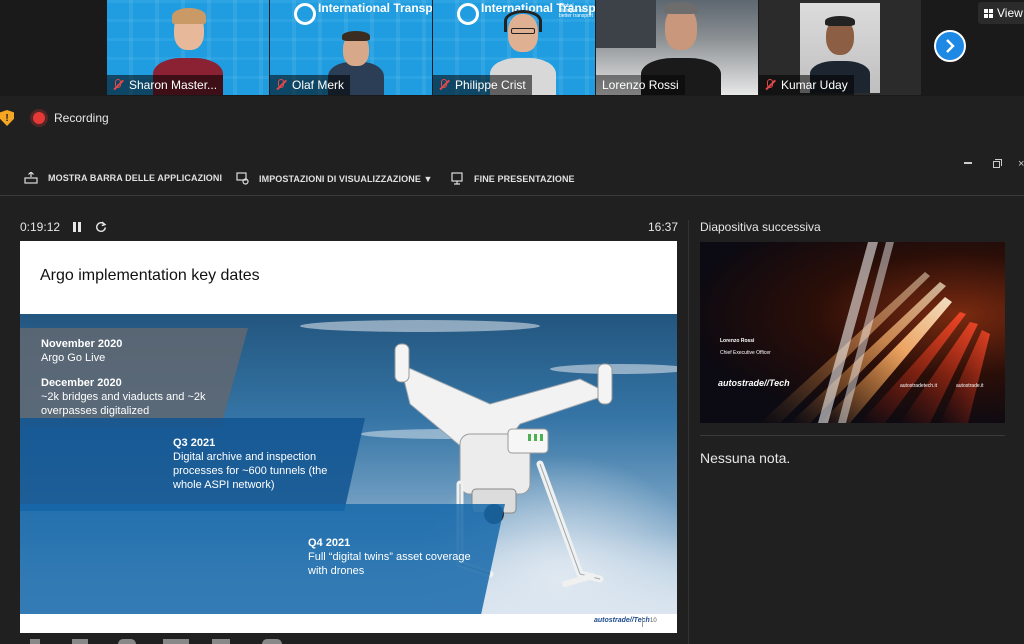  I want to click on participant-name: Kumar Uday, so click(814, 85).